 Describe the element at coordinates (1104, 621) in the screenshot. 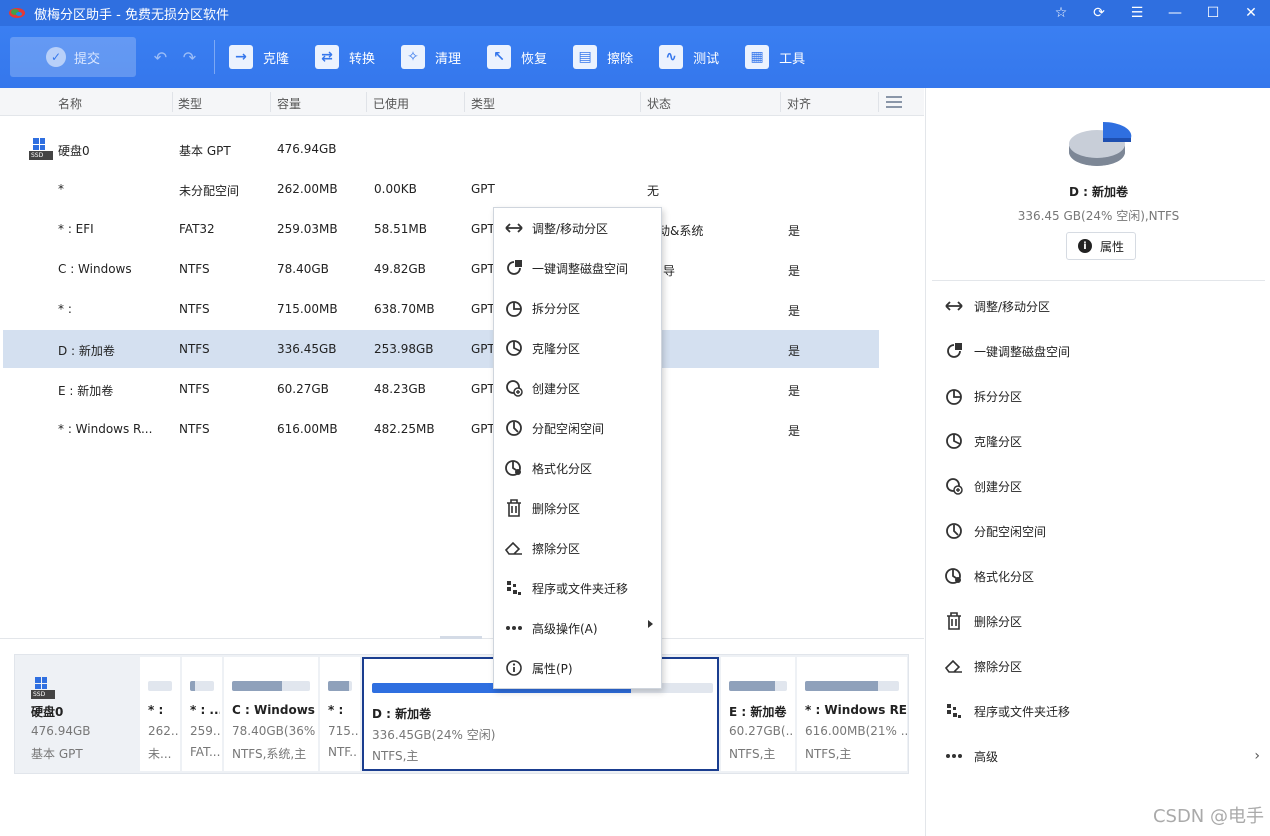

I see `action-delete: 删除分区` at that location.